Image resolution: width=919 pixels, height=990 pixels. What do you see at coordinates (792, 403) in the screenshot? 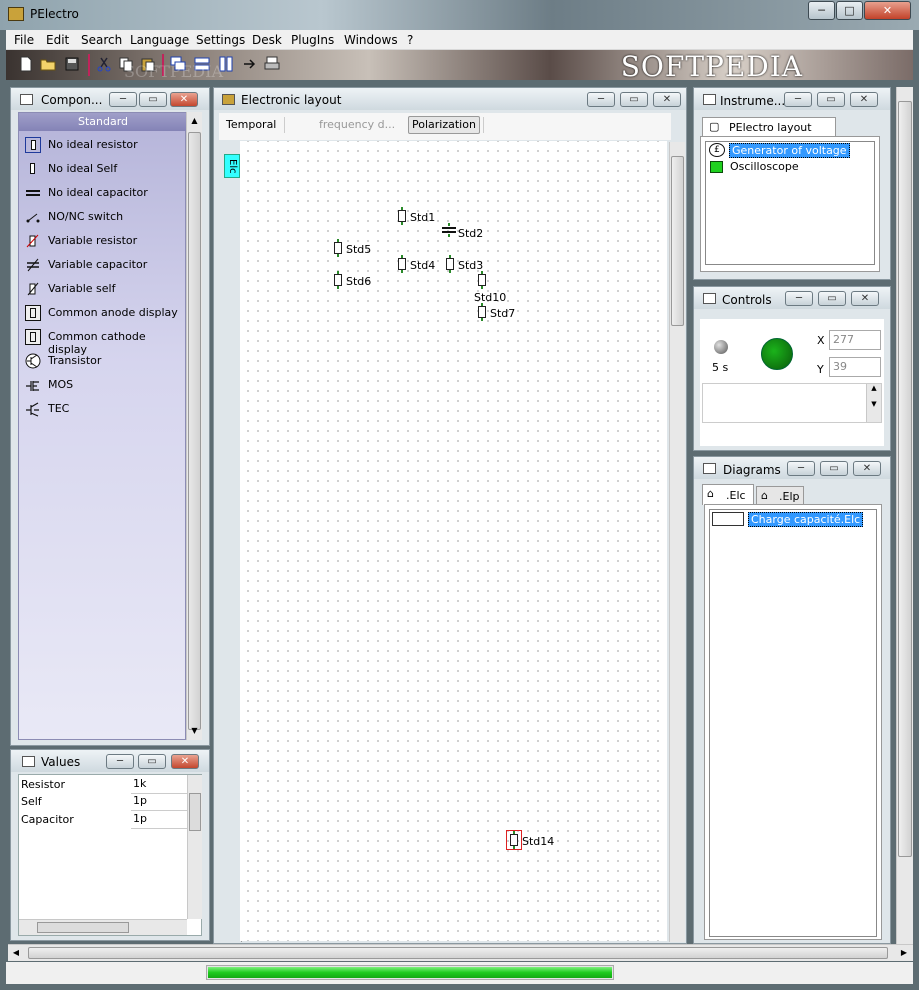
I see `controls-text-area: ▲ ▼` at bounding box center [792, 403].